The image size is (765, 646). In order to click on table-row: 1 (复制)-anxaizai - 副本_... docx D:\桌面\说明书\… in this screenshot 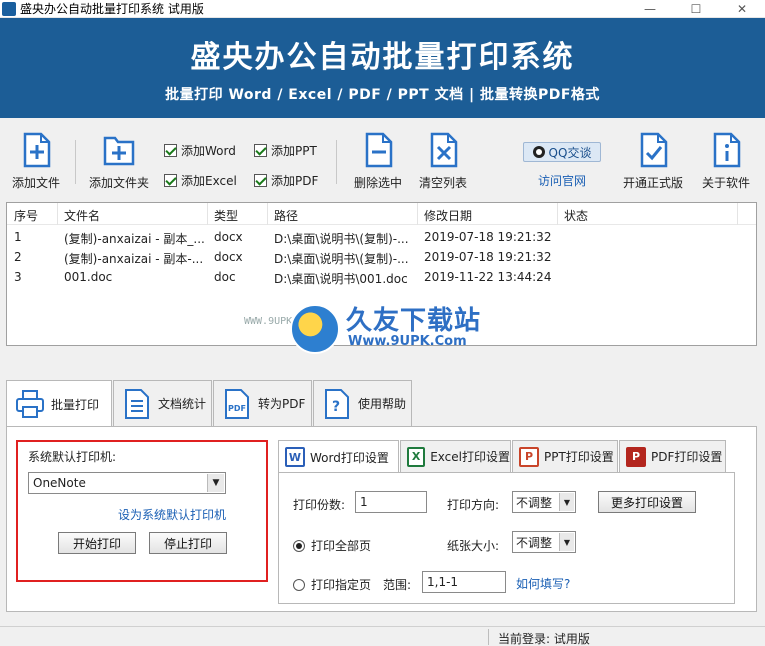, I will do `click(381, 237)`.